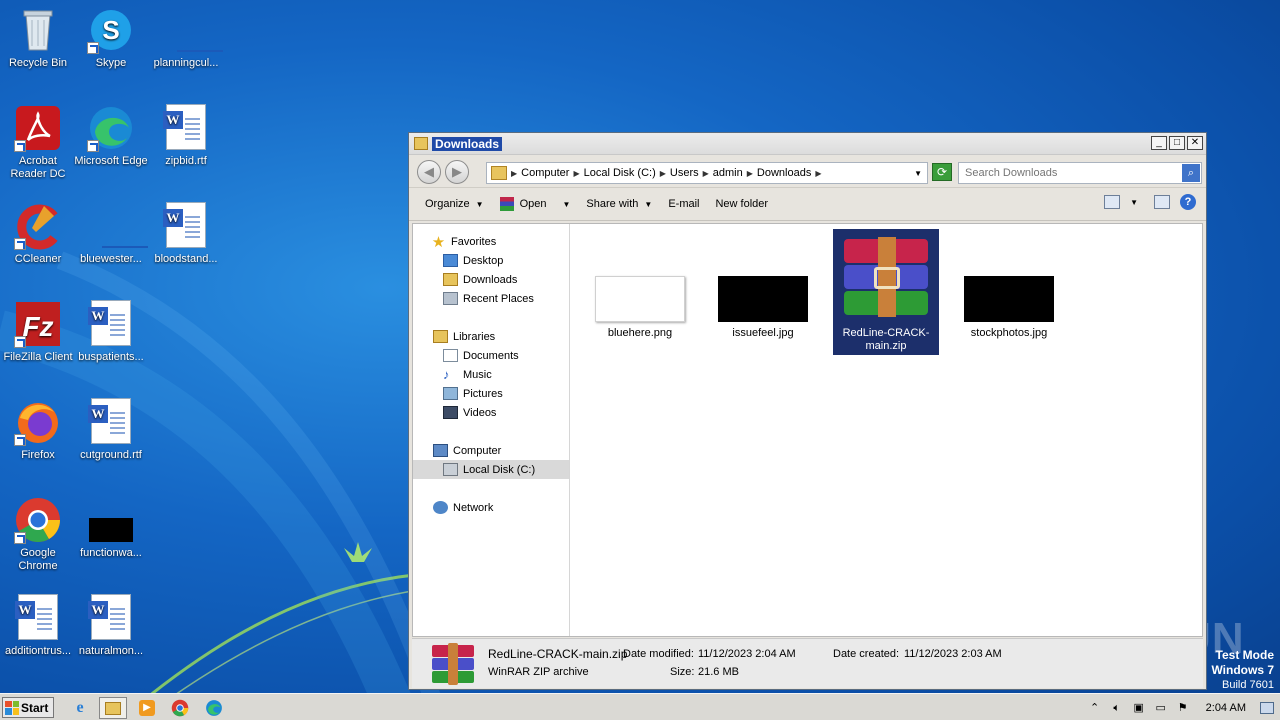 This screenshot has height=720, width=1280. Describe the element at coordinates (38, 332) in the screenshot. I see `desktop-icon-filezilla: Fz FileZilla Client` at that location.